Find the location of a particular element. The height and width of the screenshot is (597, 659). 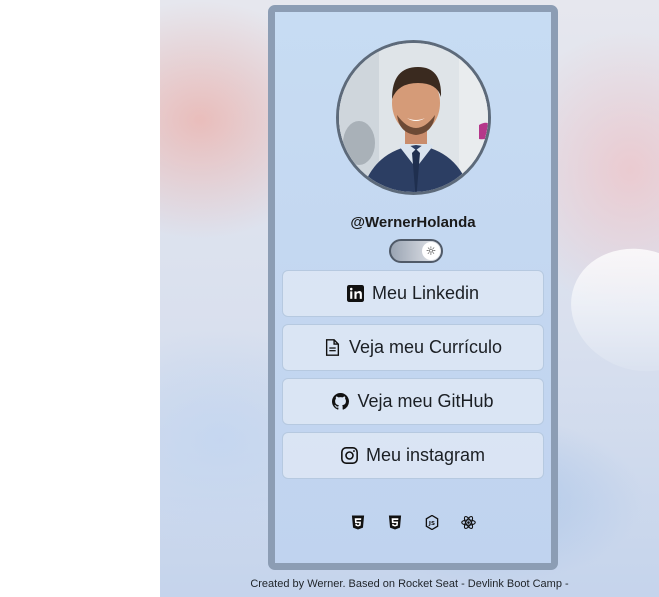

linkedin-icon is located at coordinates (355, 293).